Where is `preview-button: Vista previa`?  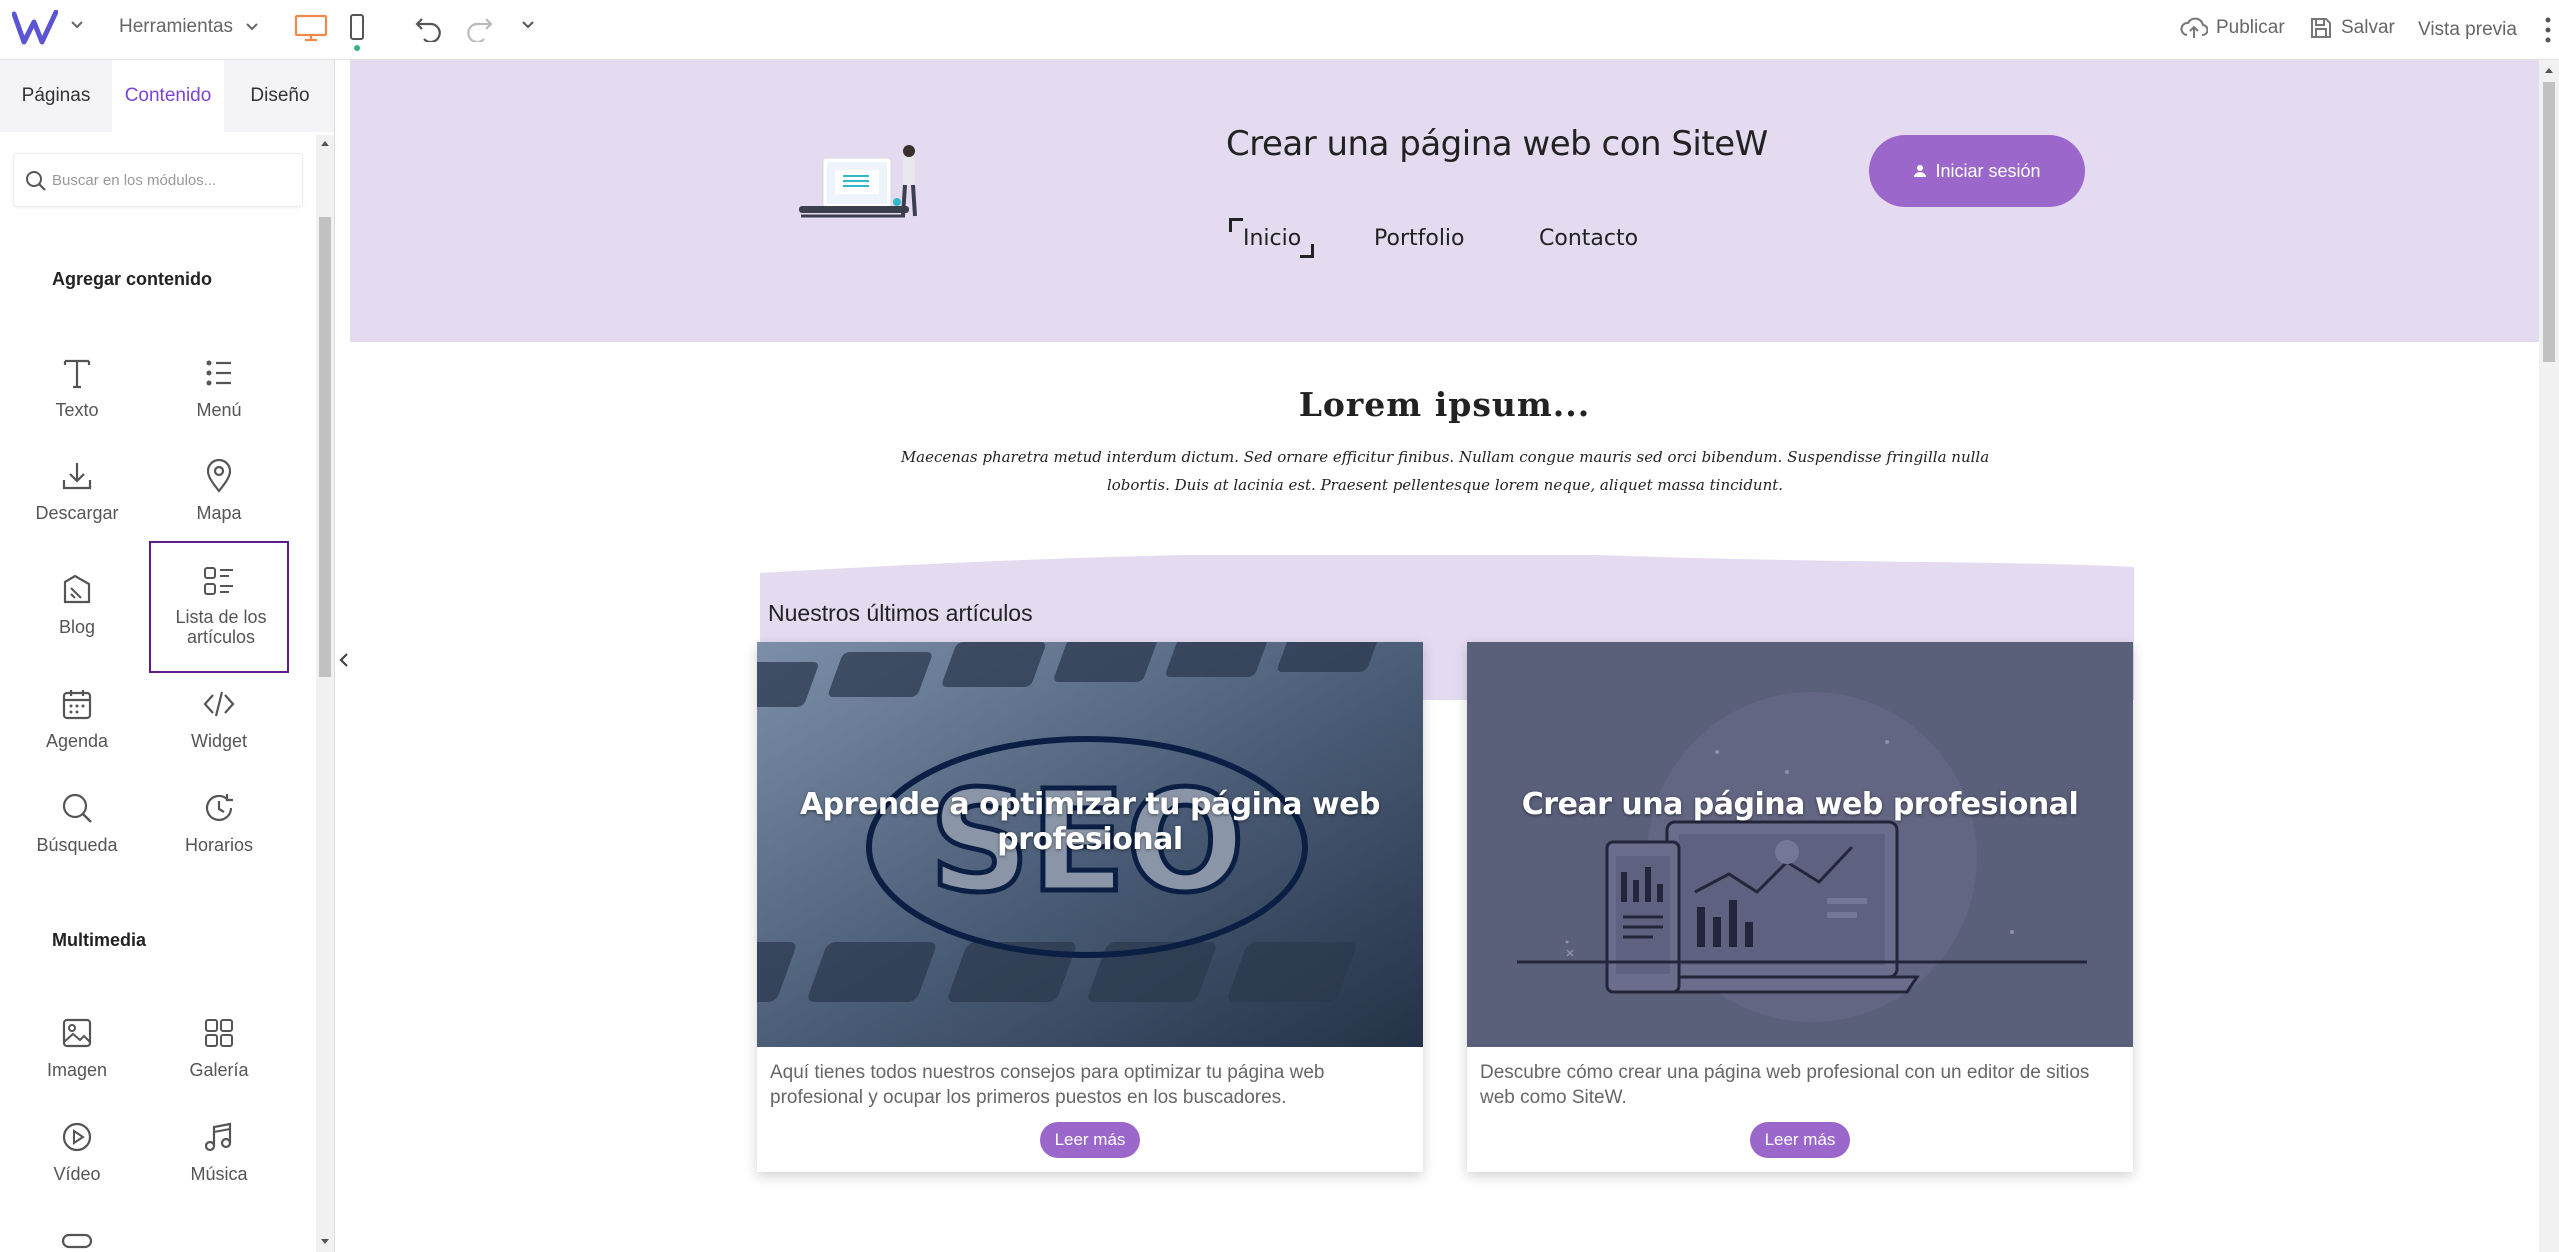
preview-button: Vista previa is located at coordinates (2467, 30).